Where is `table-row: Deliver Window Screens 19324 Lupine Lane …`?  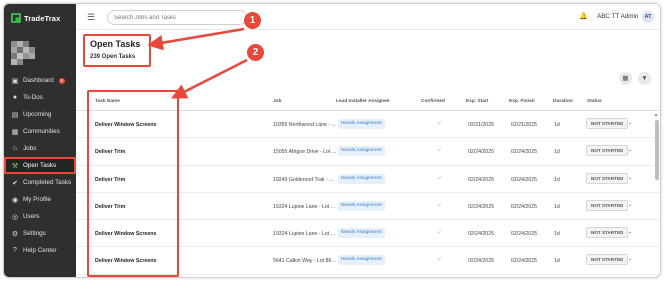 table-row: Deliver Window Screens 19324 Lupine Lane … is located at coordinates (368, 234).